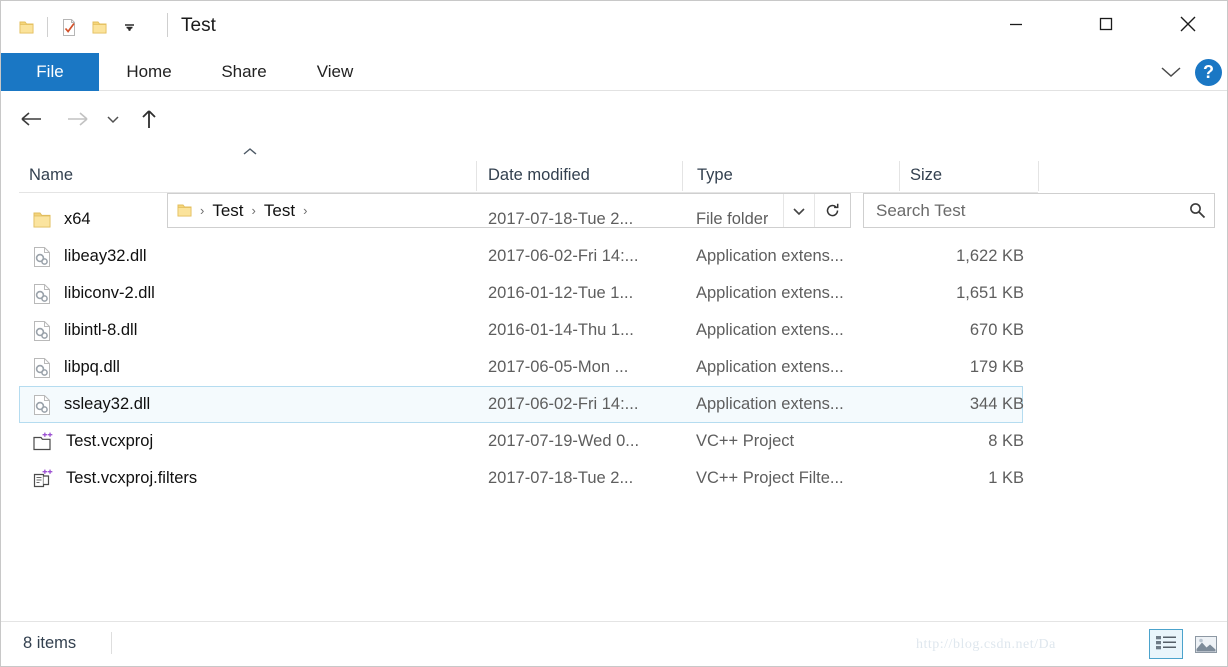 Image resolution: width=1228 pixels, height=667 pixels. I want to click on file-name-label: x64, so click(77, 219).